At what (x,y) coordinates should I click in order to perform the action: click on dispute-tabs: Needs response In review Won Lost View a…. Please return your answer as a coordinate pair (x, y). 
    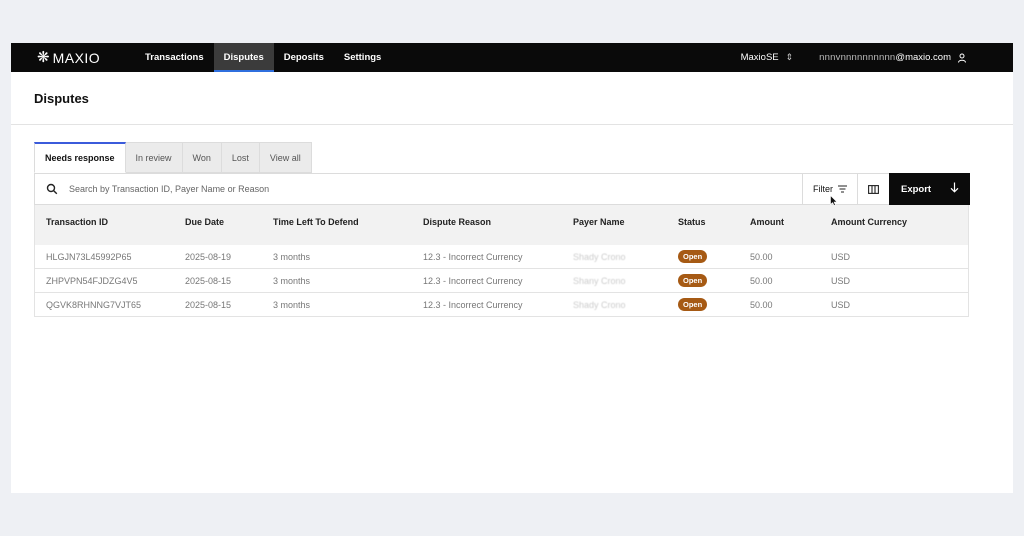
    Looking at the image, I should click on (173, 157).